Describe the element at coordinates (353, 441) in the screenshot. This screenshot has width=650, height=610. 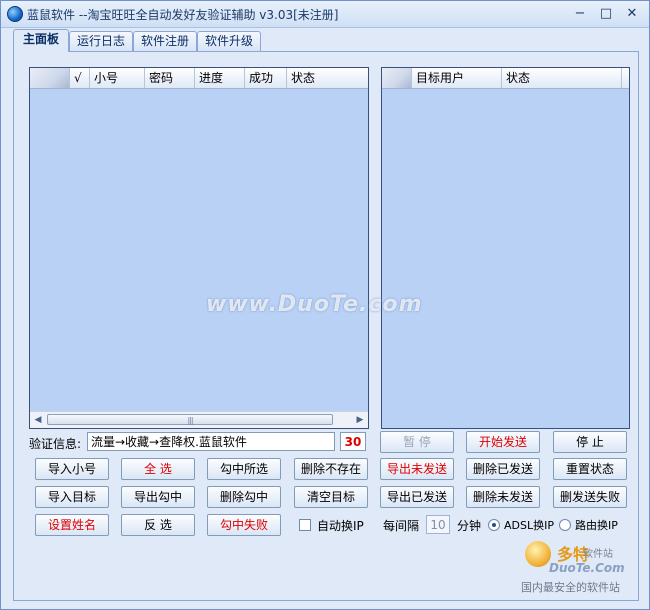
I see `char-count: 30` at that location.